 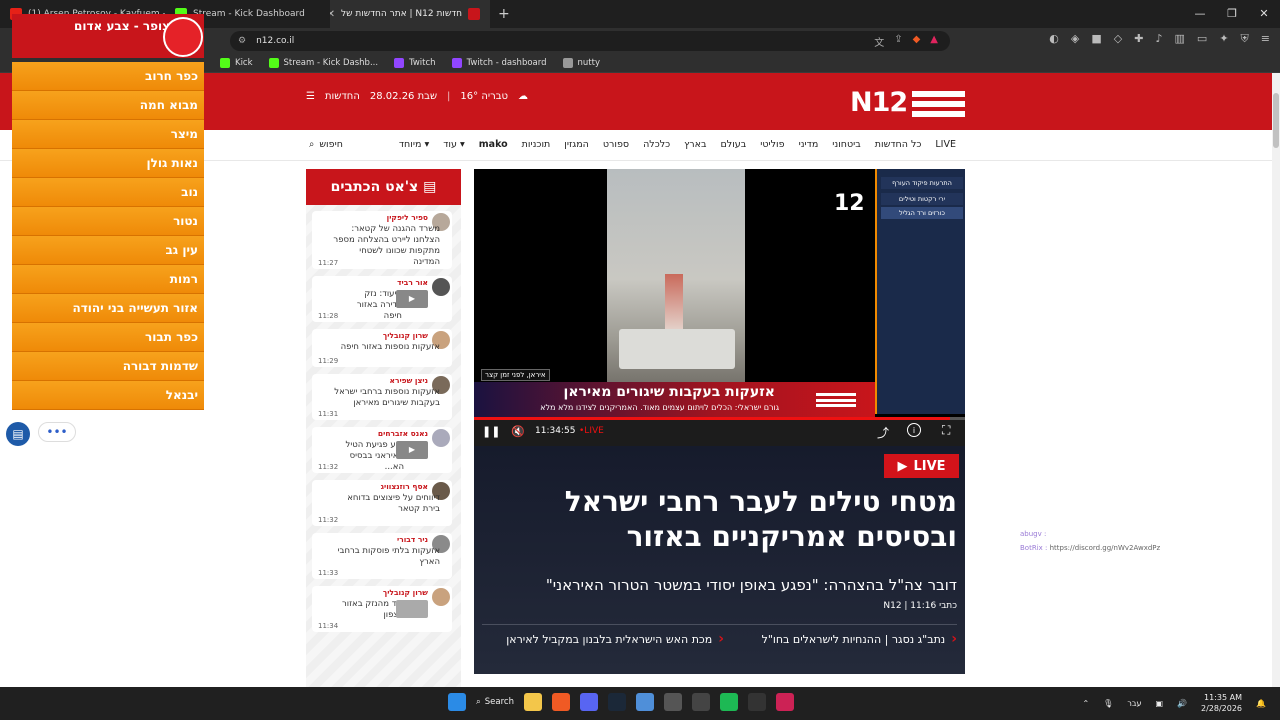 What do you see at coordinates (108, 134) in the screenshot?
I see `alert-location: מיצר` at bounding box center [108, 134].